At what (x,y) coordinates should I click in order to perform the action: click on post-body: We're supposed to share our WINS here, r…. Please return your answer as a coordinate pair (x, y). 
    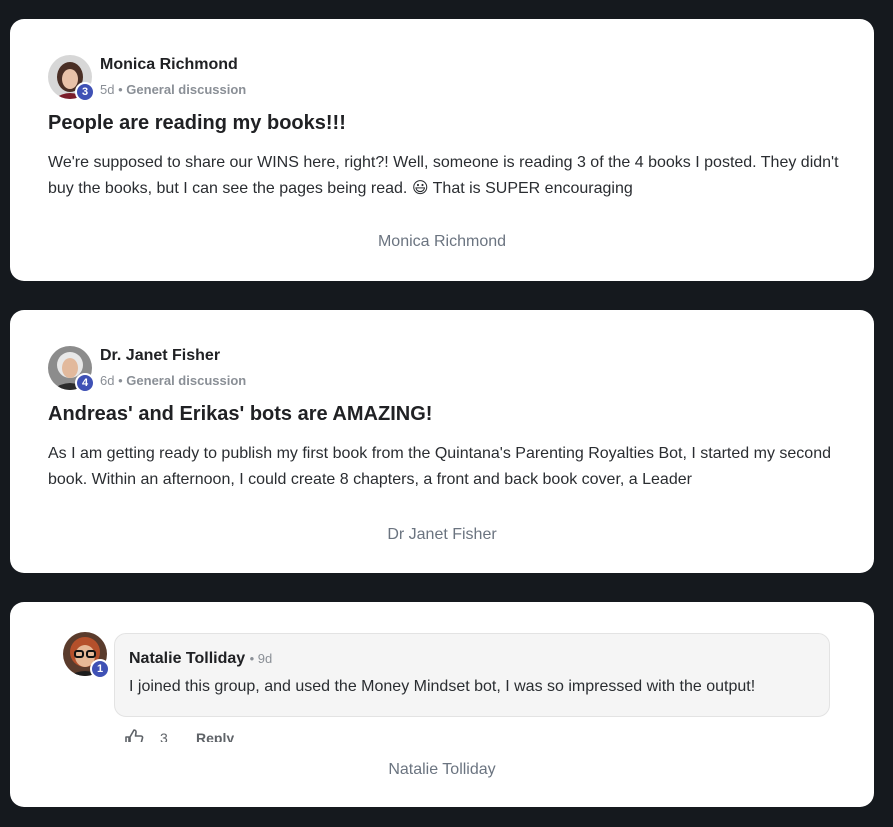
    Looking at the image, I should click on (443, 175).